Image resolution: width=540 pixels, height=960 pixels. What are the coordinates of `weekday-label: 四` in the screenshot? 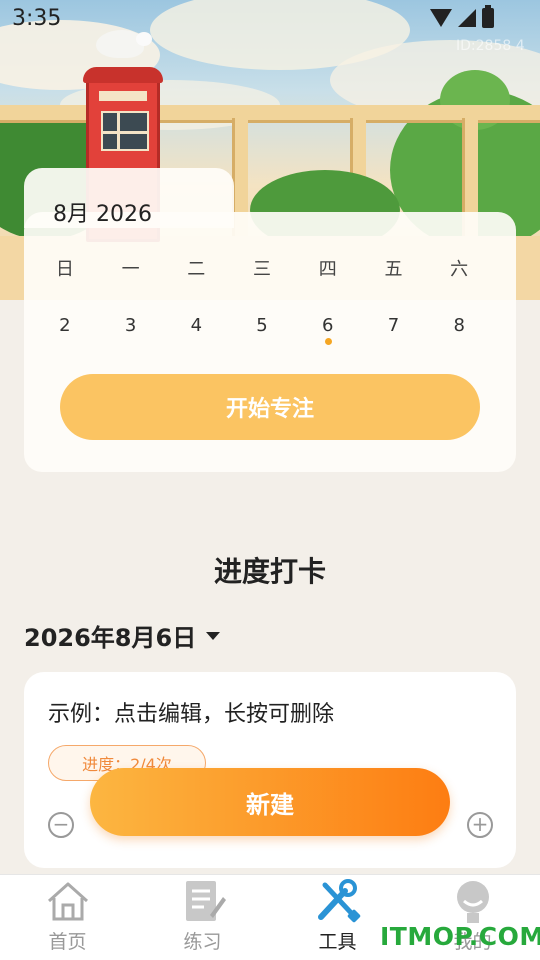 It's located at (327, 269).